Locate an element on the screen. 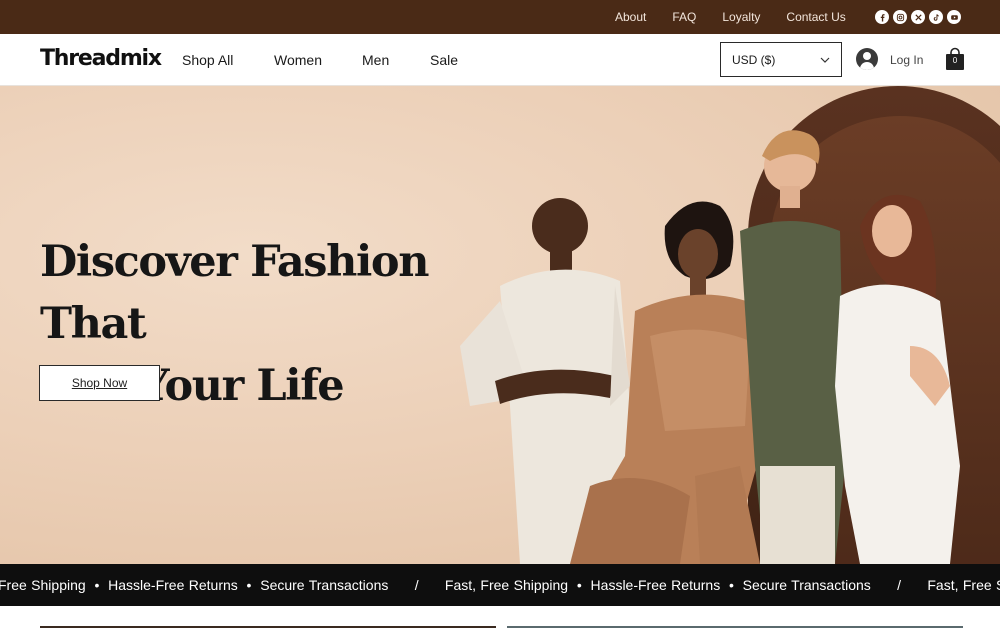 This screenshot has height=628, width=1000. shop-now-button: Shop Now is located at coordinates (99, 383).